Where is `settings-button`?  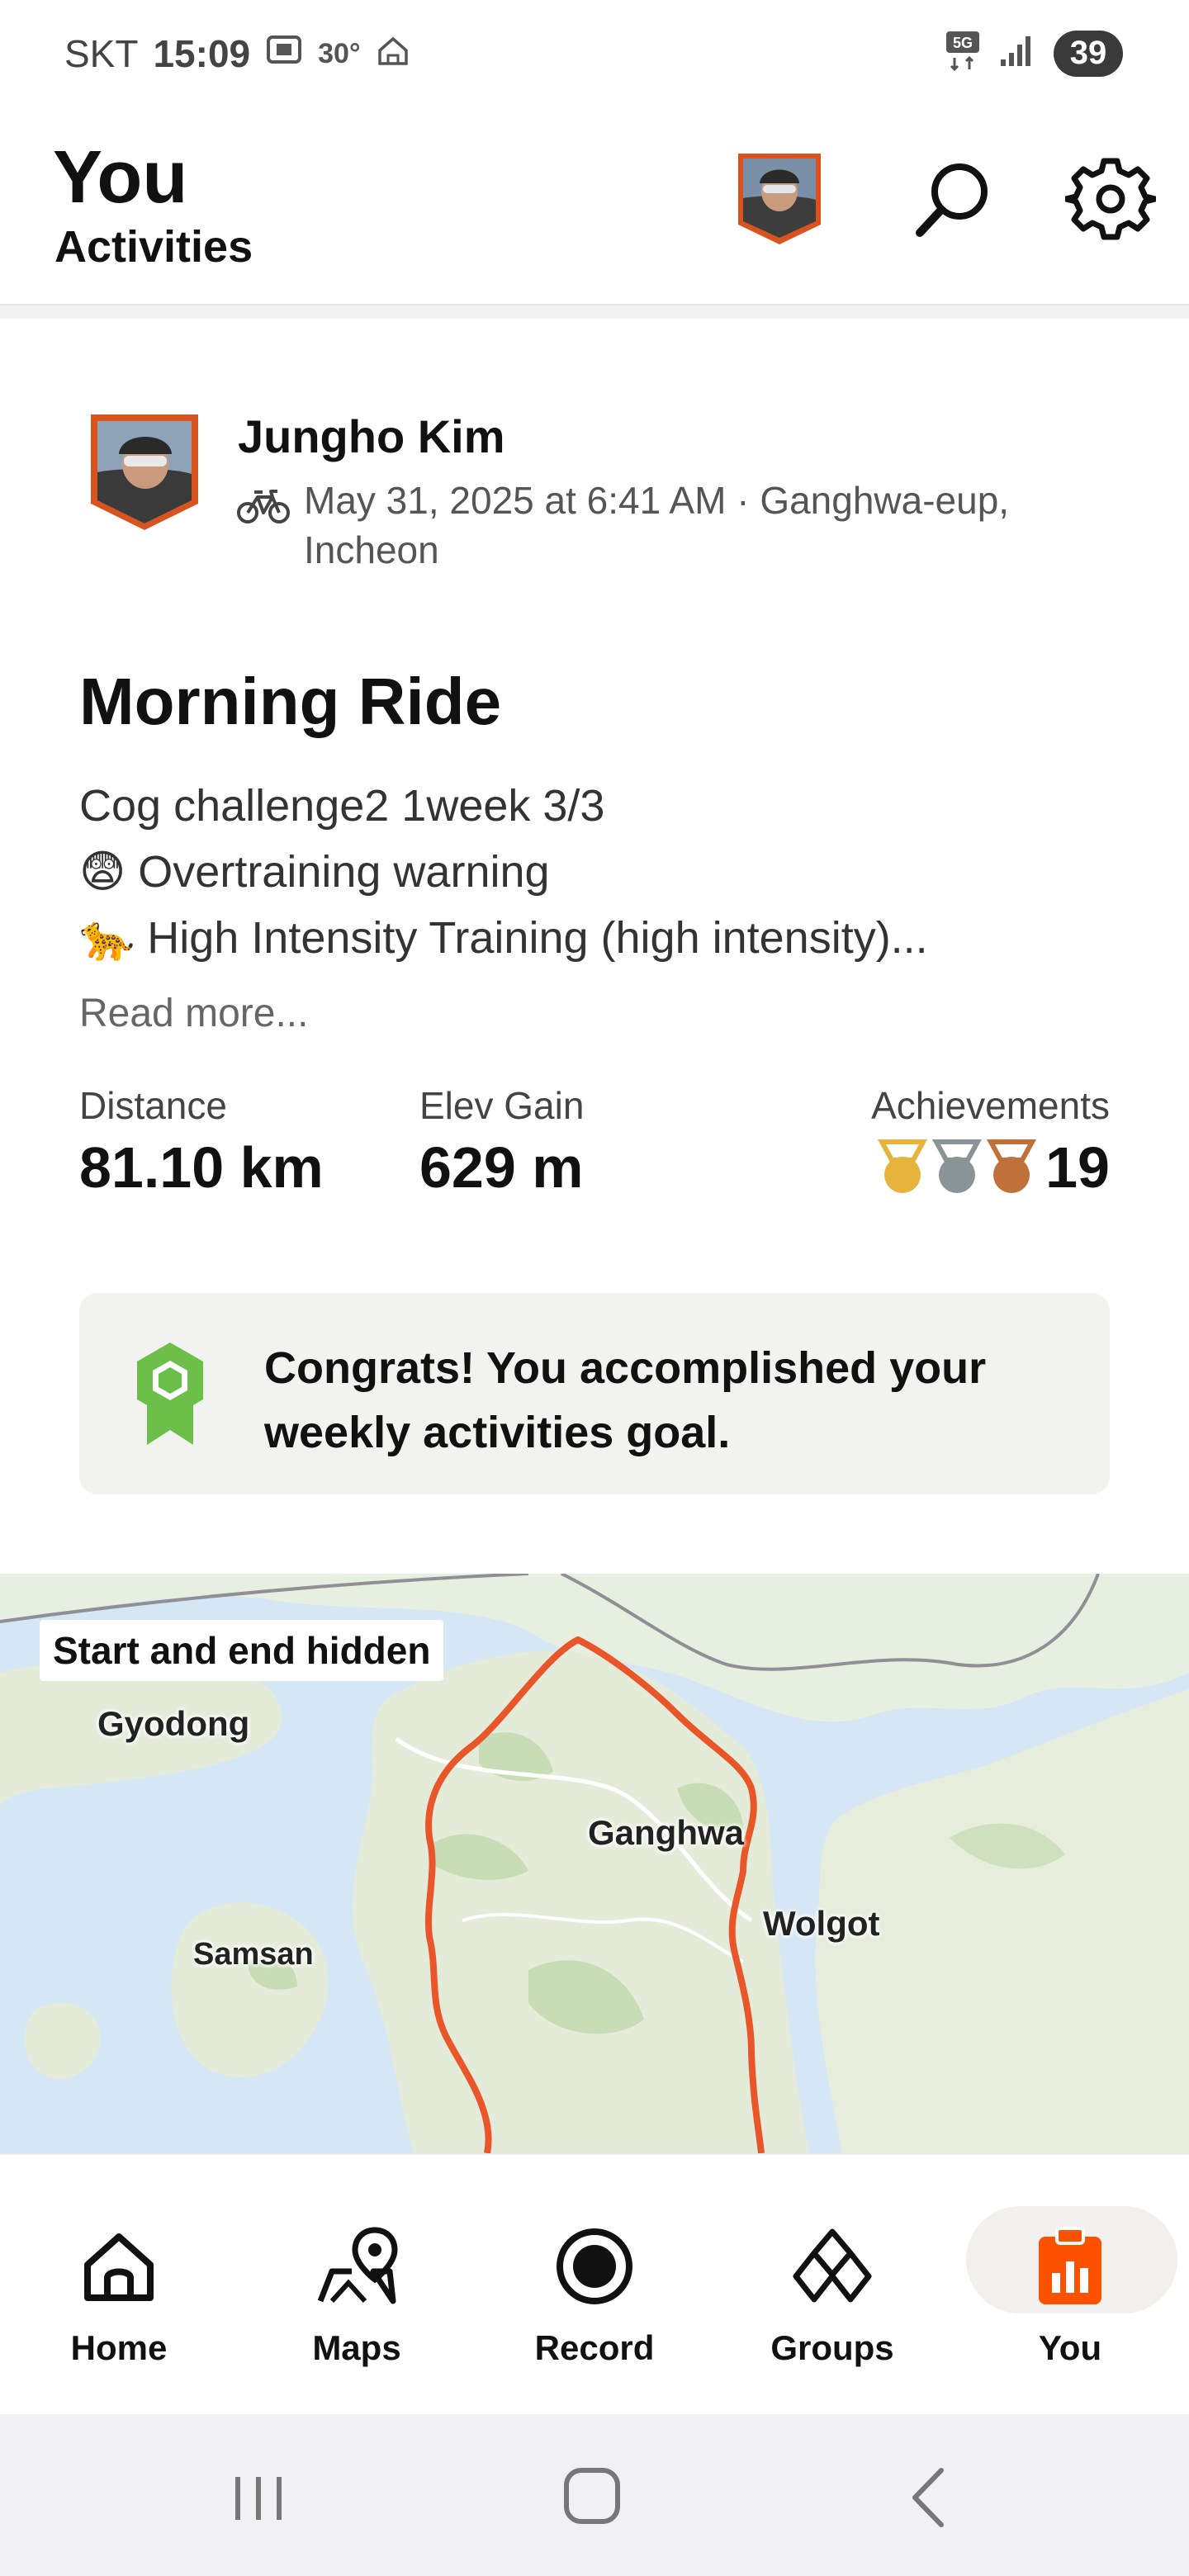
settings-button is located at coordinates (1110, 199).